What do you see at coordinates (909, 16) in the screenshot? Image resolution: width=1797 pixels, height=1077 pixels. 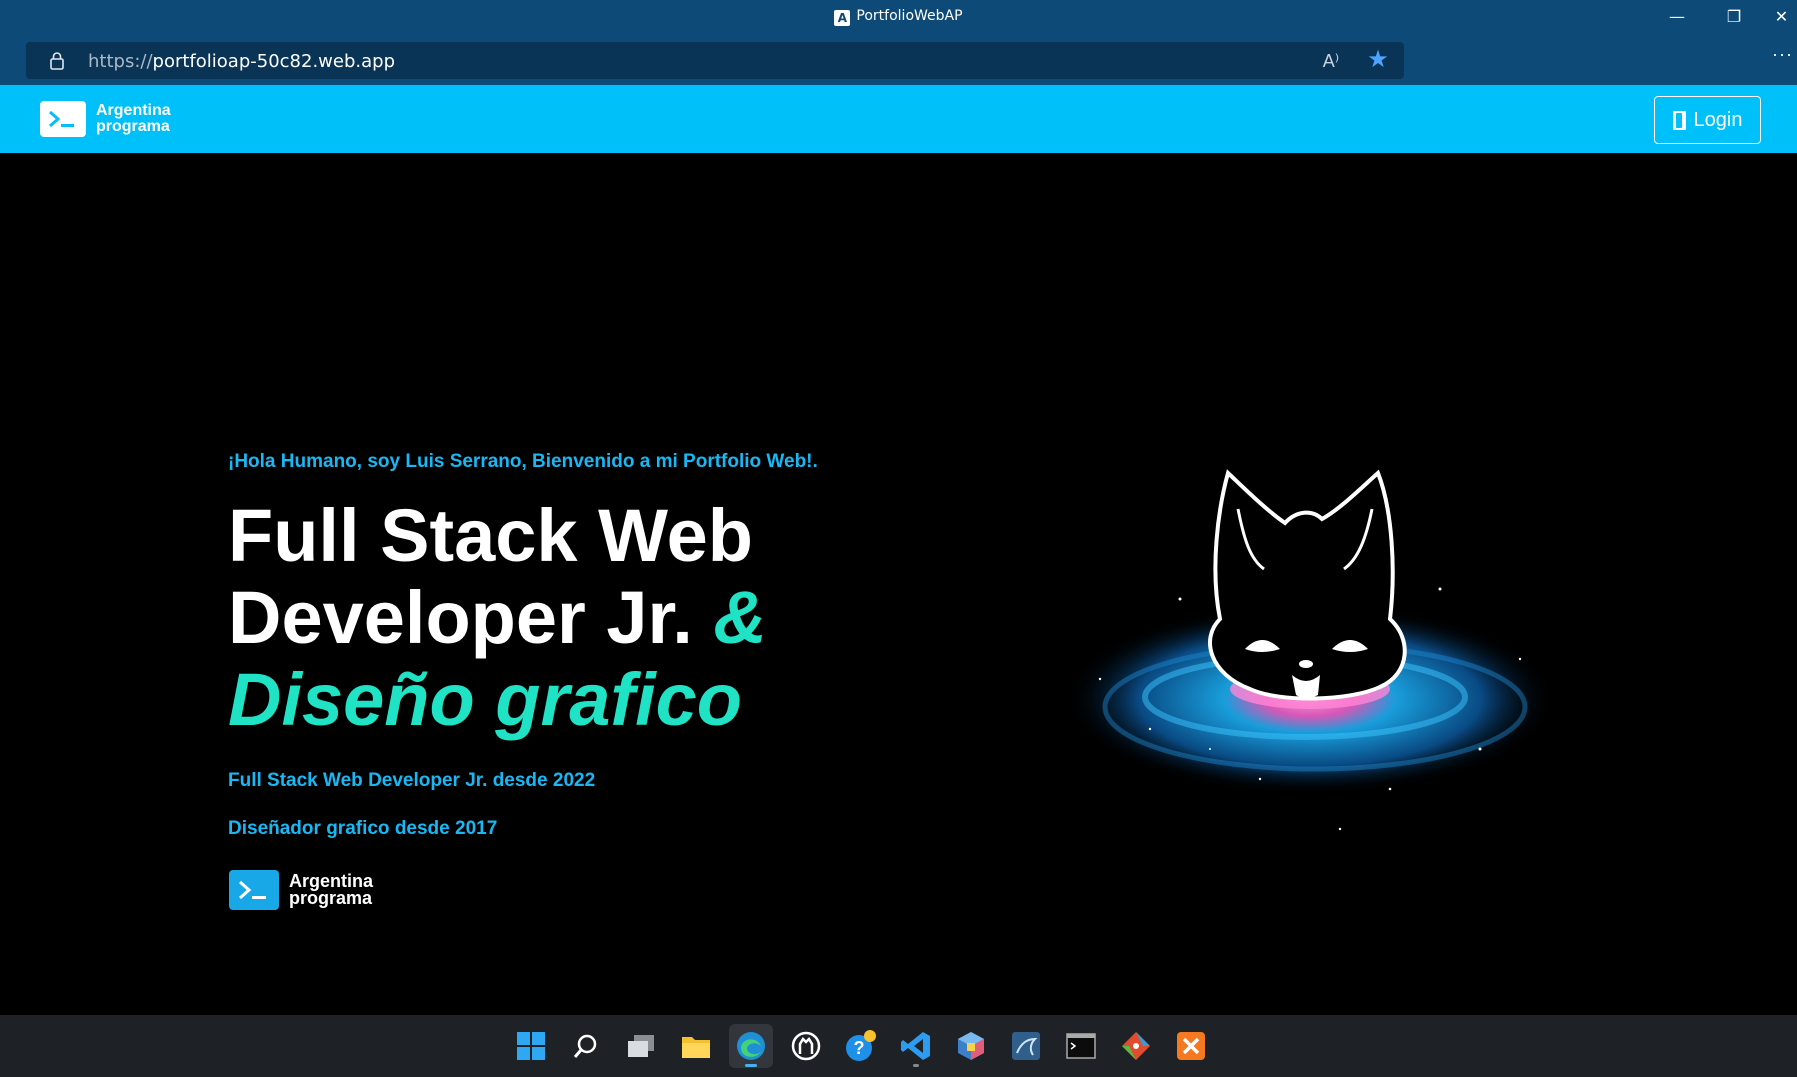 I see `window-title-text: PortfolioWebAP` at bounding box center [909, 16].